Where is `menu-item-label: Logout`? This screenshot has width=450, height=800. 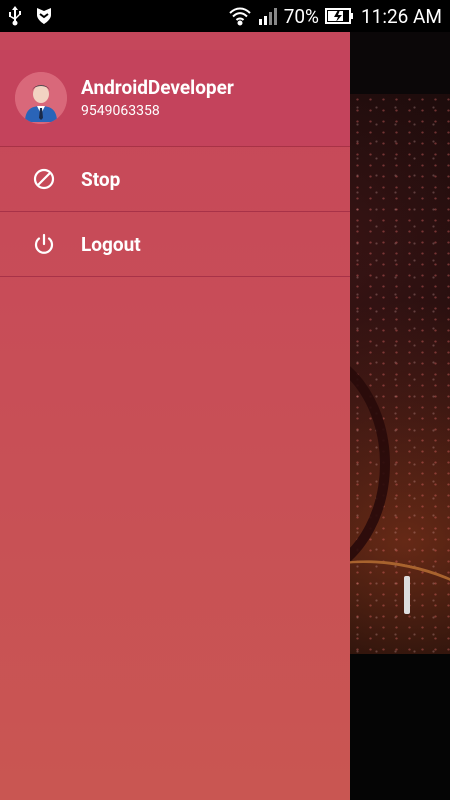
menu-item-label: Logout is located at coordinates (111, 244).